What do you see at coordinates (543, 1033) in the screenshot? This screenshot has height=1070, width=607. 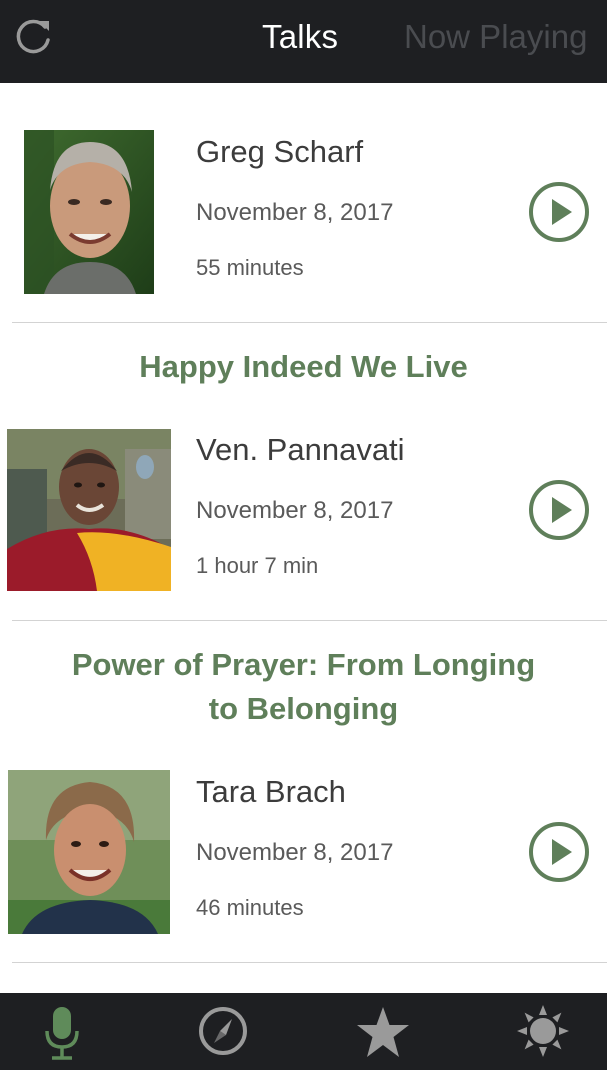 I see `sun-icon` at bounding box center [543, 1033].